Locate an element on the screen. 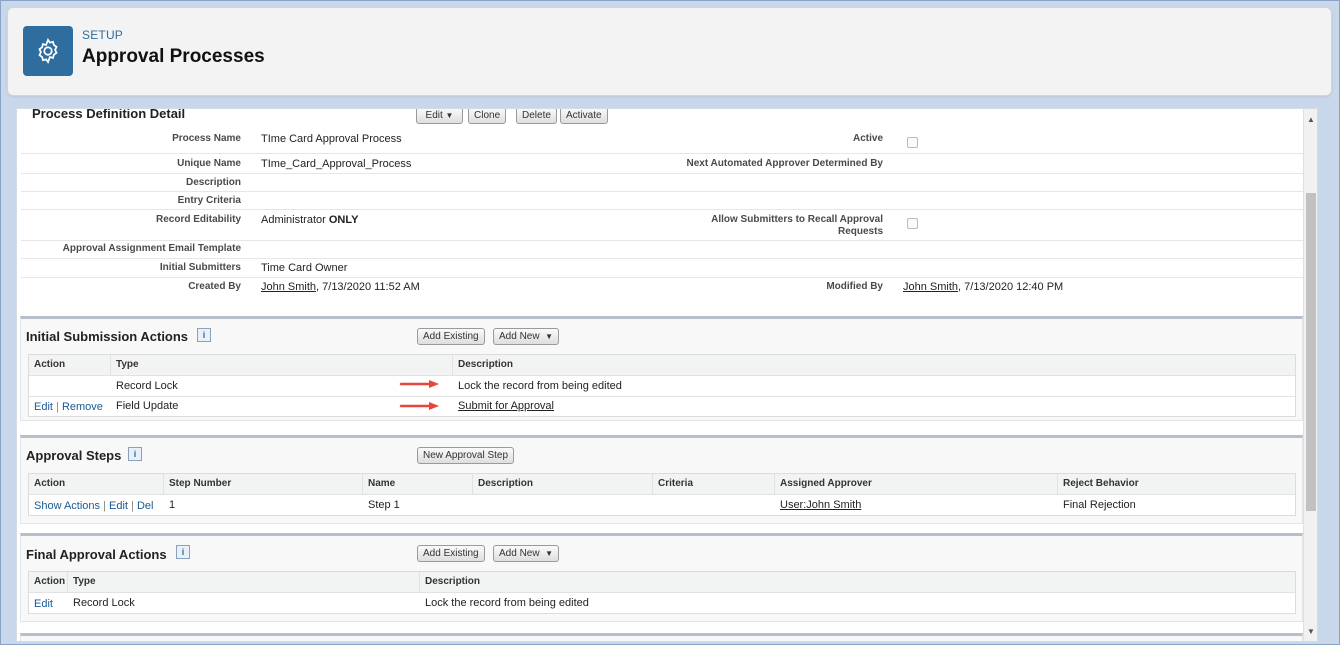  setup-gear-icon is located at coordinates (48, 51).